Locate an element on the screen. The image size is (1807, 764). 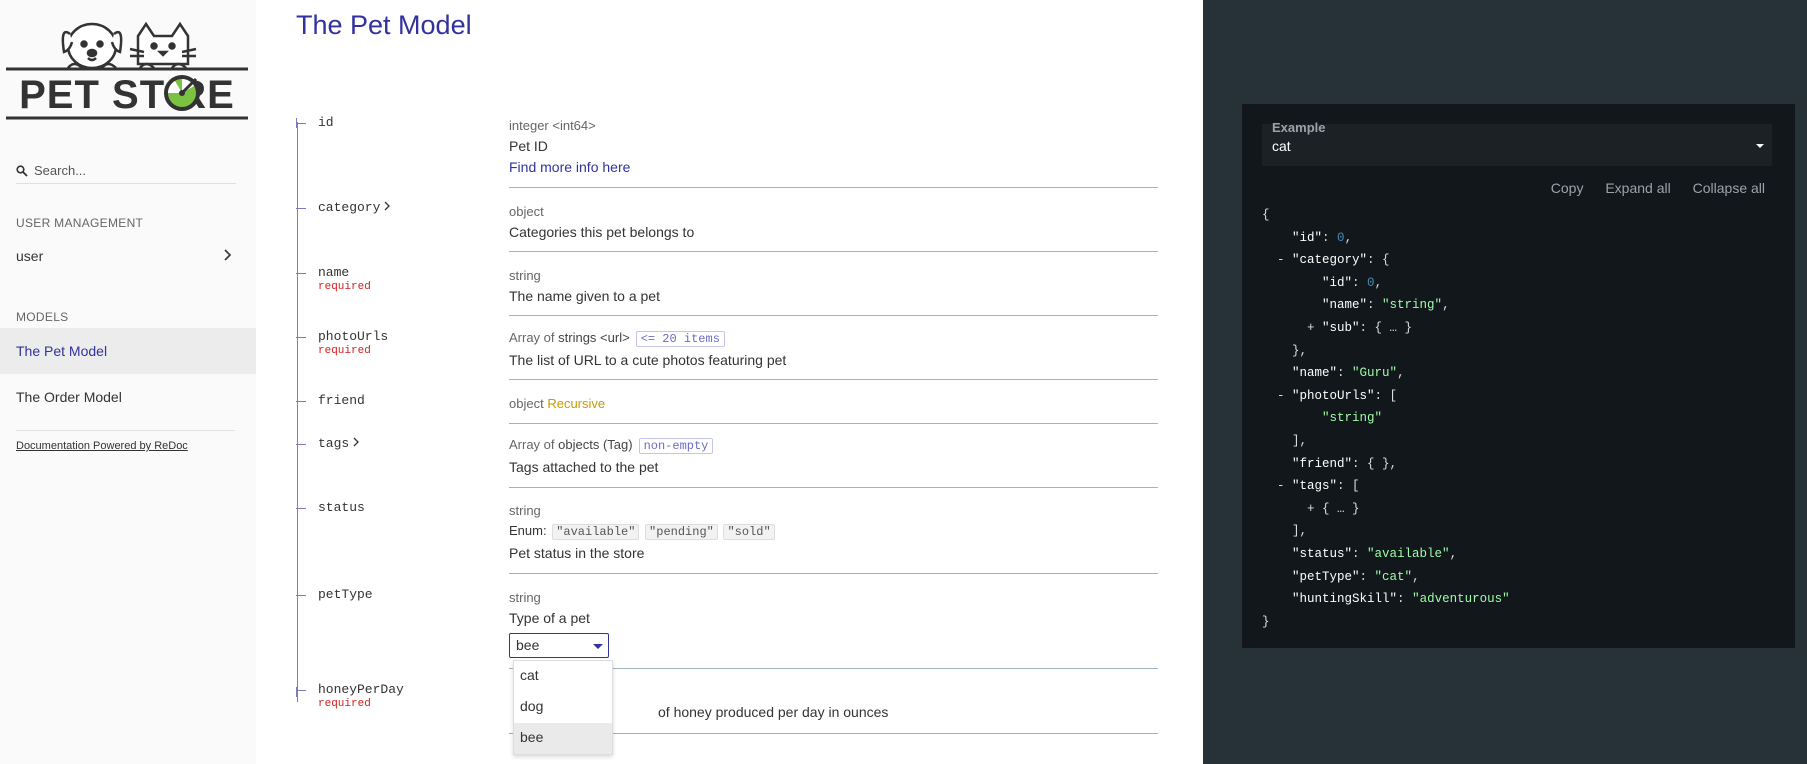
find-more-info-link: Find more info here is located at coordinates (833, 167).